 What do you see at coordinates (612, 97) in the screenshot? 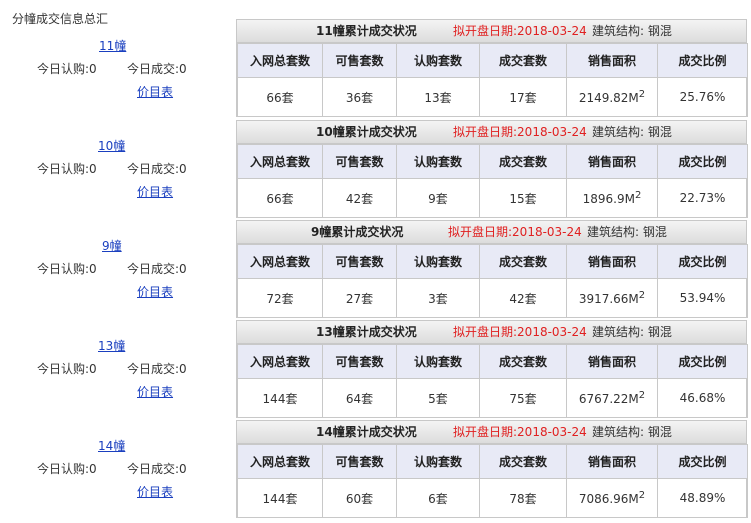
I see `table-cell-area: 2149.82M2` at bounding box center [612, 97].